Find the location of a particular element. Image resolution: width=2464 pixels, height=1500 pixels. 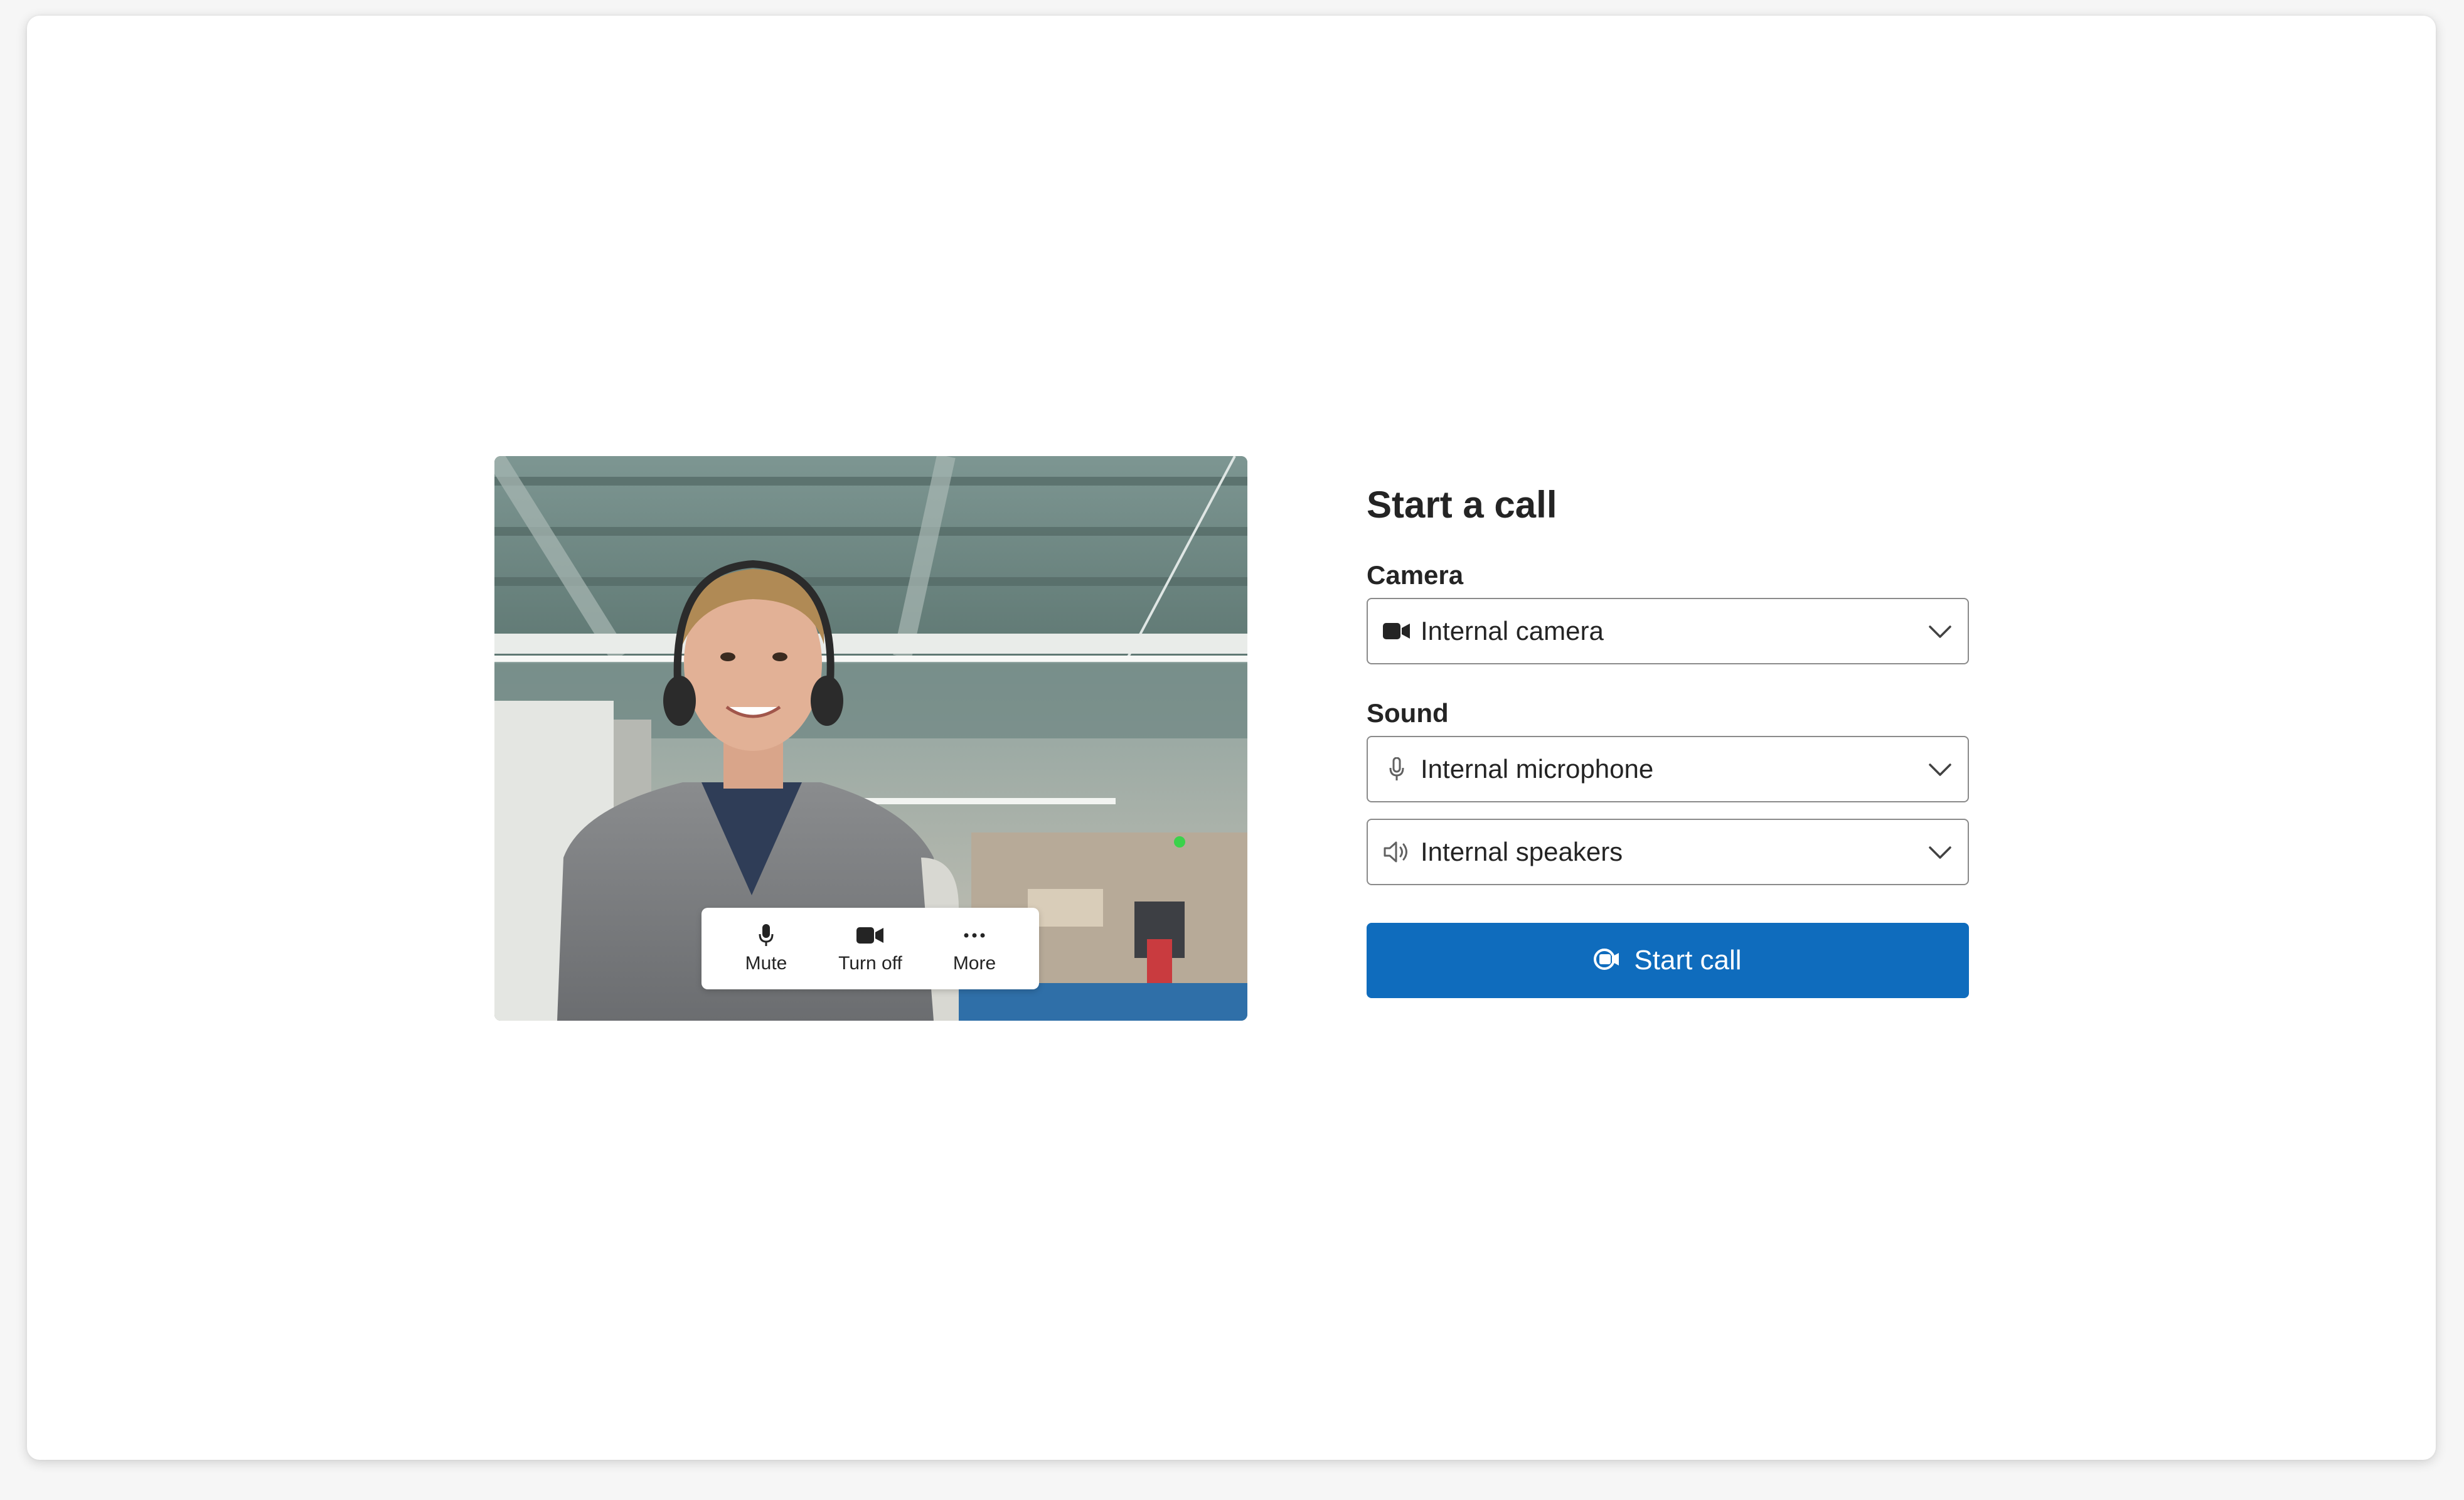

camera-select-value: Internal camera is located at coordinates (1512, 631).